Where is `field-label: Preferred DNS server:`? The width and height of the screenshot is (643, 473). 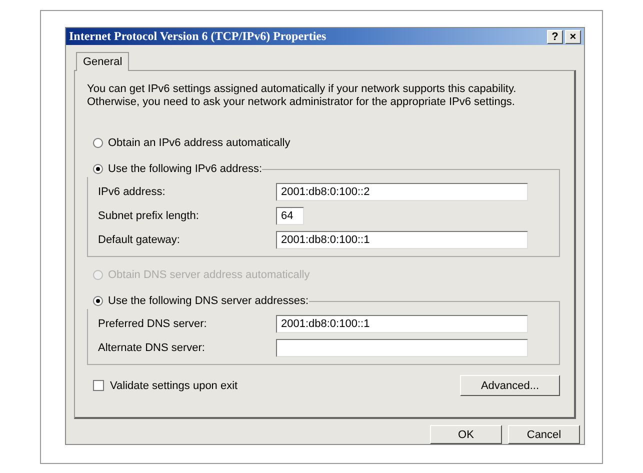
field-label: Preferred DNS server: is located at coordinates (153, 324).